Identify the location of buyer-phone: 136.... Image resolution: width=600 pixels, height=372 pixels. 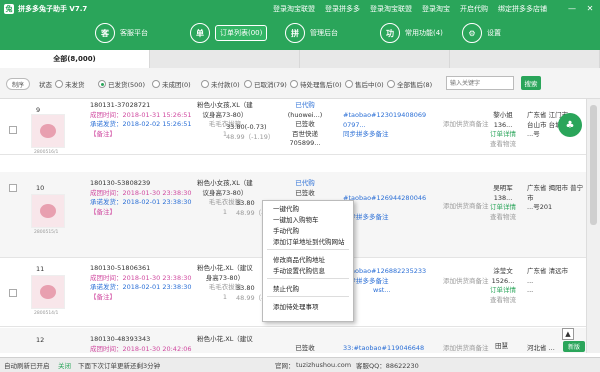
(503, 124).